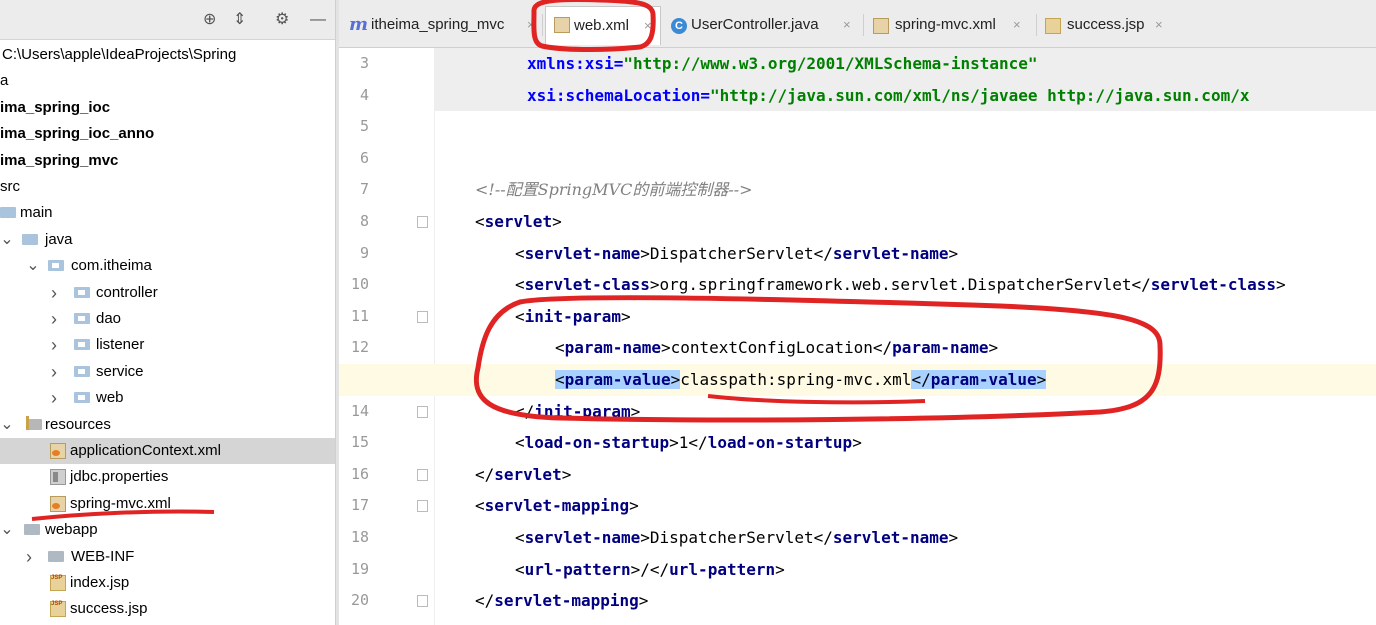  Describe the element at coordinates (167, 108) in the screenshot. I see `tree-item: ima_spring_ioc` at that location.